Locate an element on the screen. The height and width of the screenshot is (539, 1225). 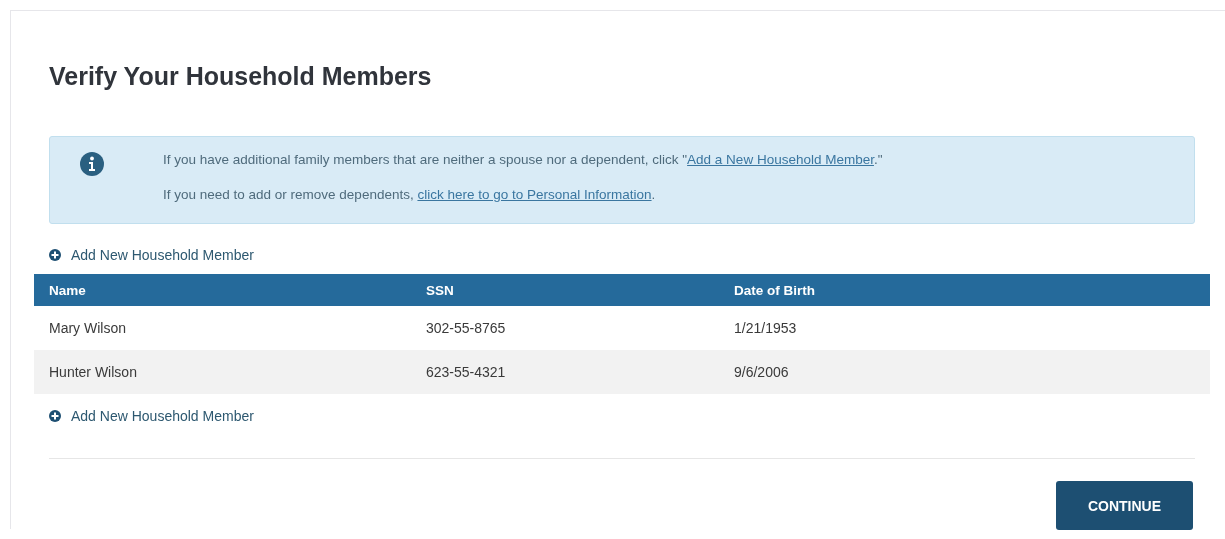
column-header: Date of Birth is located at coordinates (774, 290).